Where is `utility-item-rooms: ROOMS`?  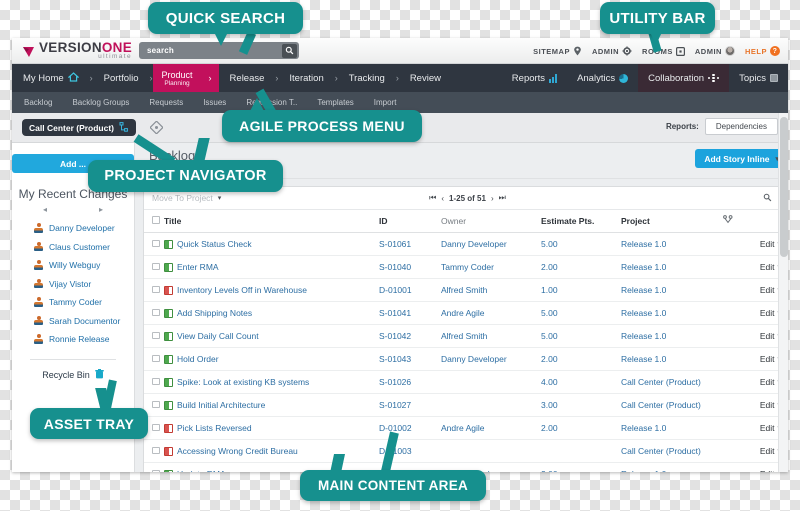 utility-item-rooms: ROOMS is located at coordinates (663, 51).